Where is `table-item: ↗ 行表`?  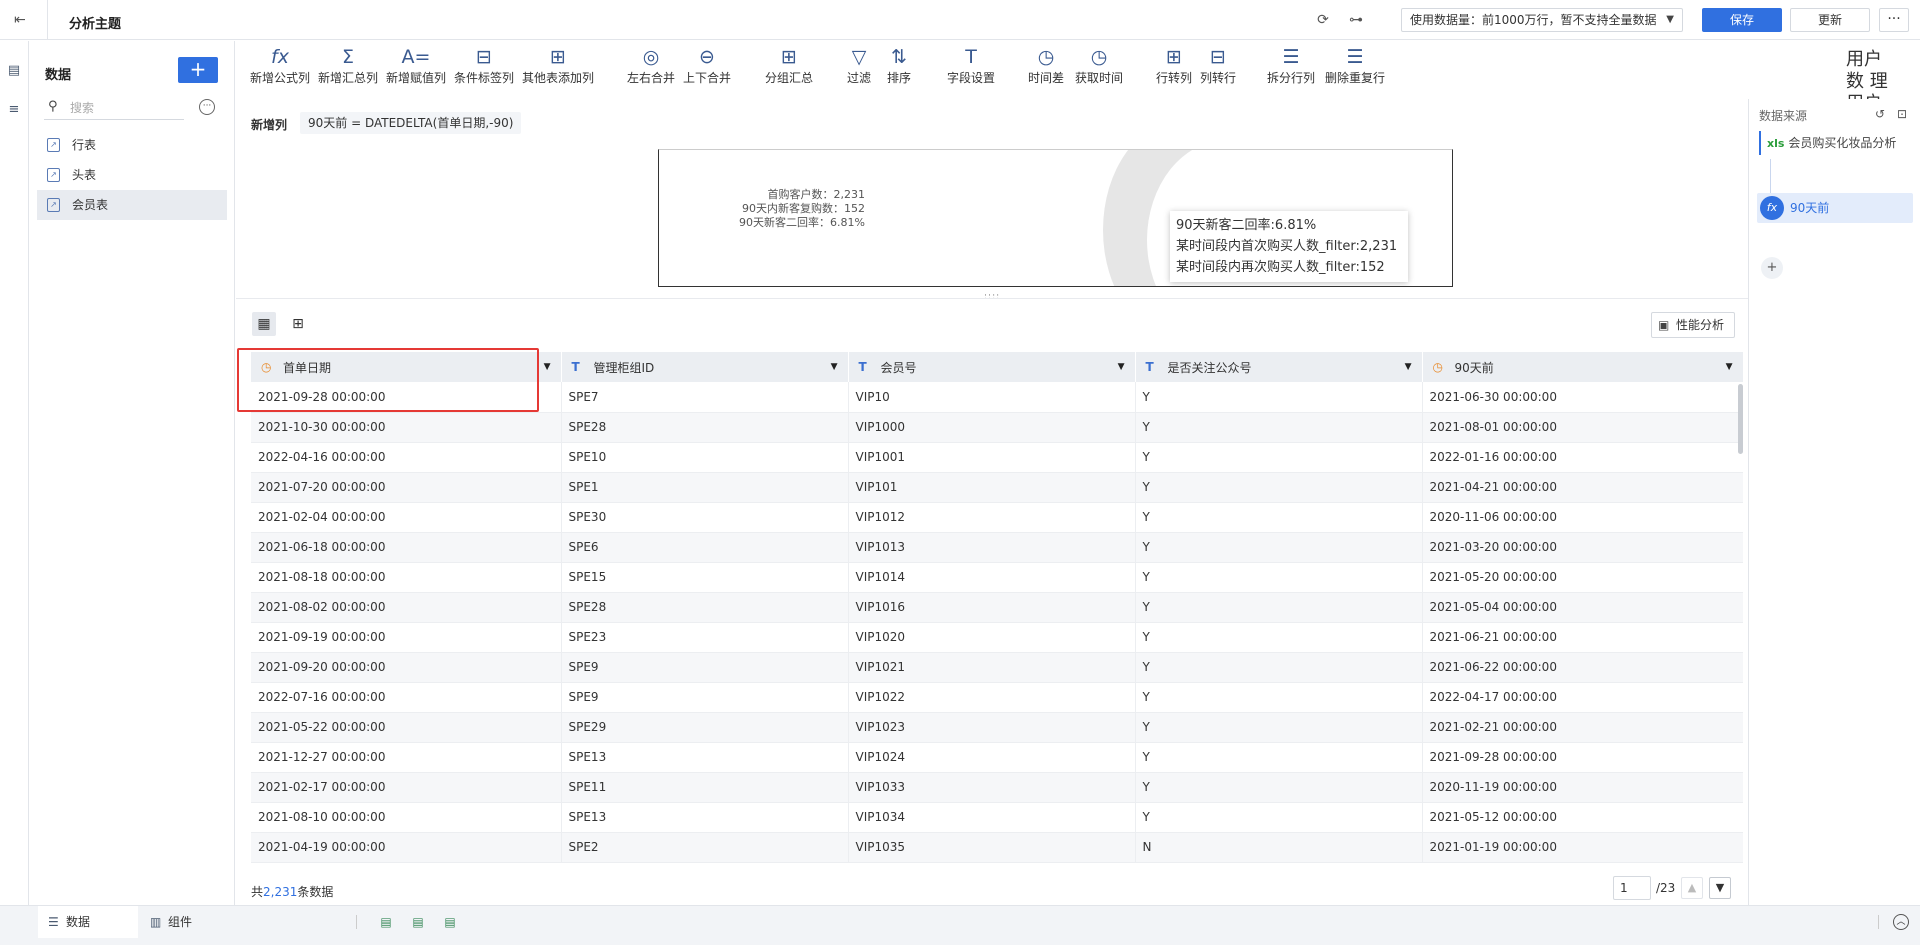
table-item: ↗ 行表 is located at coordinates (132, 145).